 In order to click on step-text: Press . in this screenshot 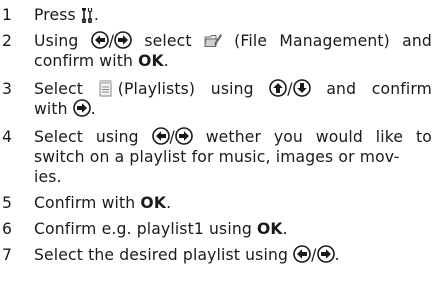, I will do `click(233, 15)`.